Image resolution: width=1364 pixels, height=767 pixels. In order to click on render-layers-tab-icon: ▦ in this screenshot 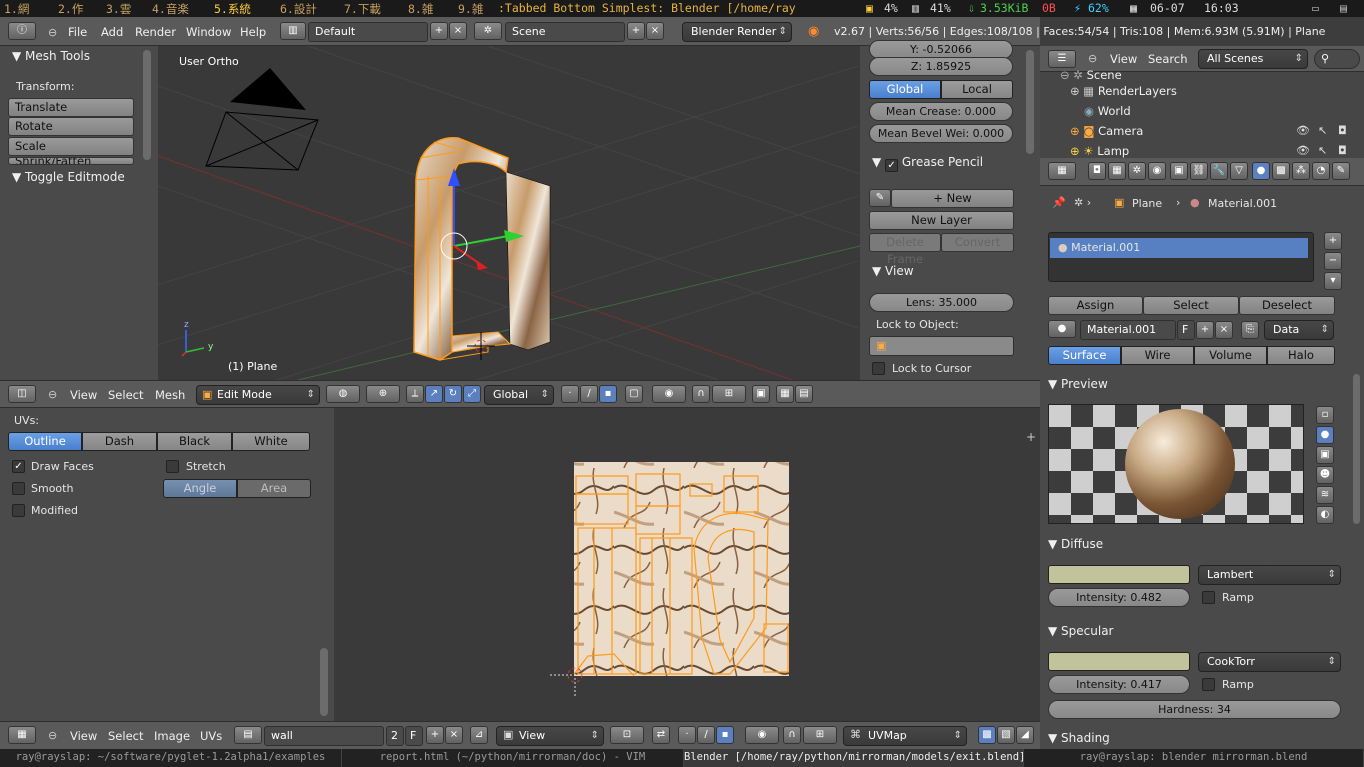, I will do `click(1117, 171)`.